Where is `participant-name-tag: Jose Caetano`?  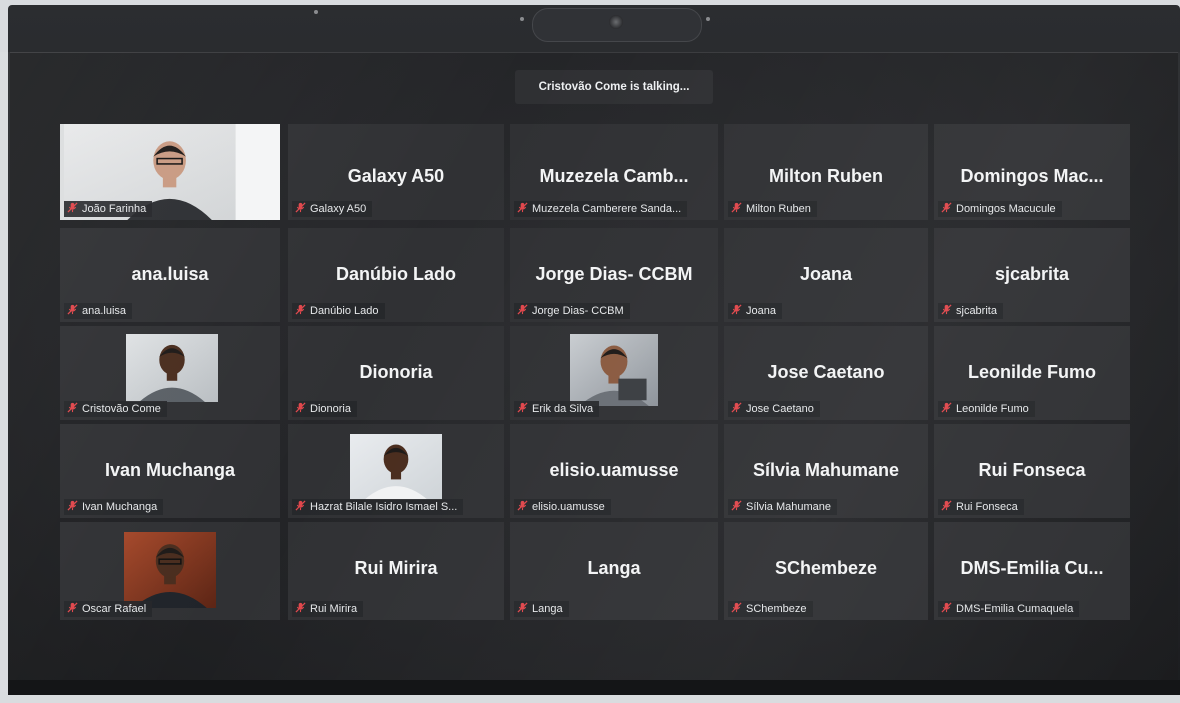 participant-name-tag: Jose Caetano is located at coordinates (774, 409).